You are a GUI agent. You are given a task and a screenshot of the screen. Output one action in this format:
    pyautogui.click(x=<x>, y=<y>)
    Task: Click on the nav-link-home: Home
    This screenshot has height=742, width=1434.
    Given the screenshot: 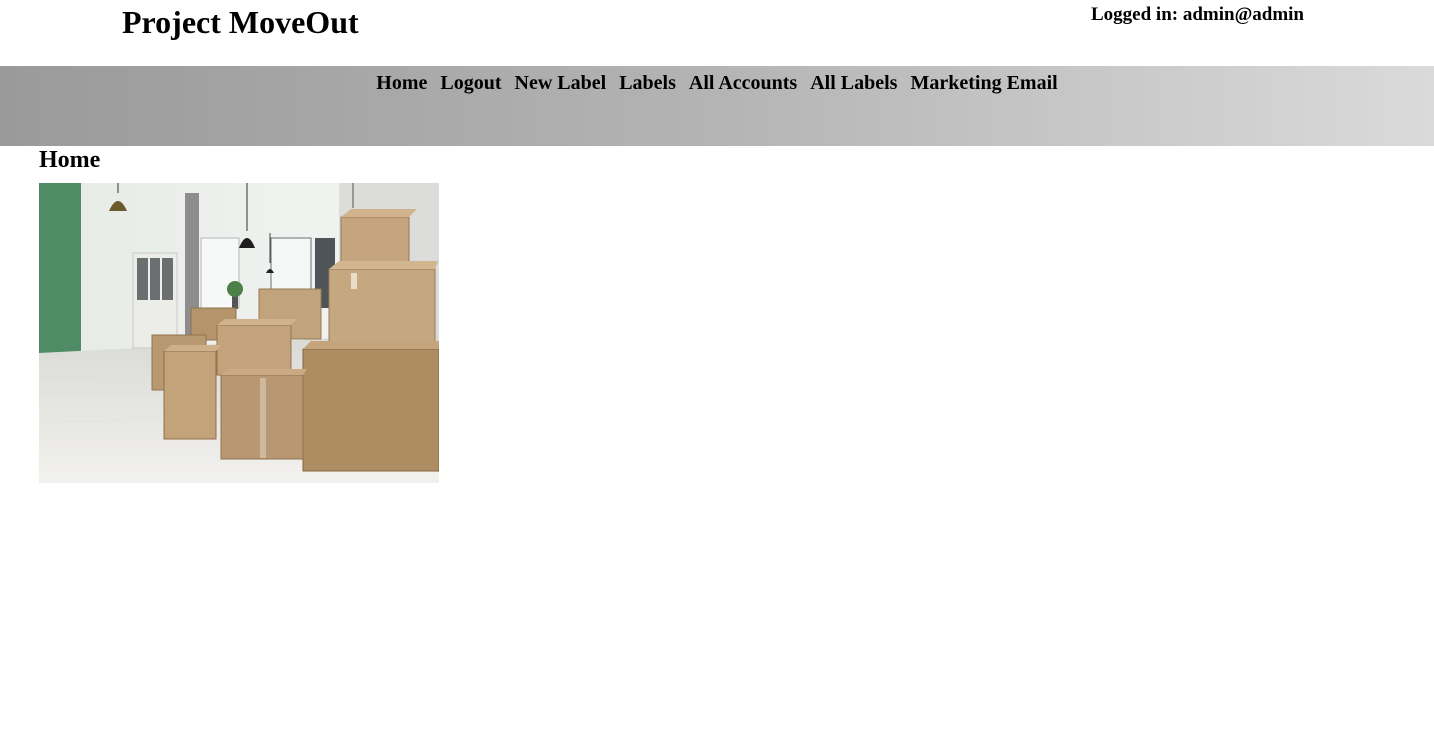 What is the action you would take?
    pyautogui.click(x=401, y=83)
    